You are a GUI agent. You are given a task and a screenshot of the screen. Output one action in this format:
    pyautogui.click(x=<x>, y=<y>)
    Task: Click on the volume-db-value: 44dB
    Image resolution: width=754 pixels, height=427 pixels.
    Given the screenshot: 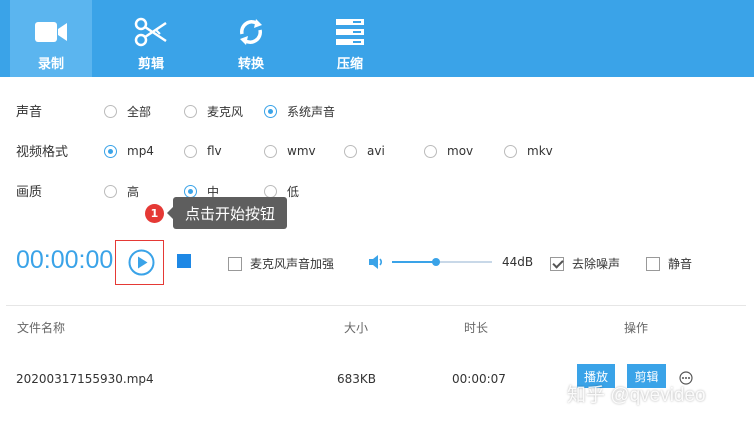 What is the action you would take?
    pyautogui.click(x=518, y=262)
    